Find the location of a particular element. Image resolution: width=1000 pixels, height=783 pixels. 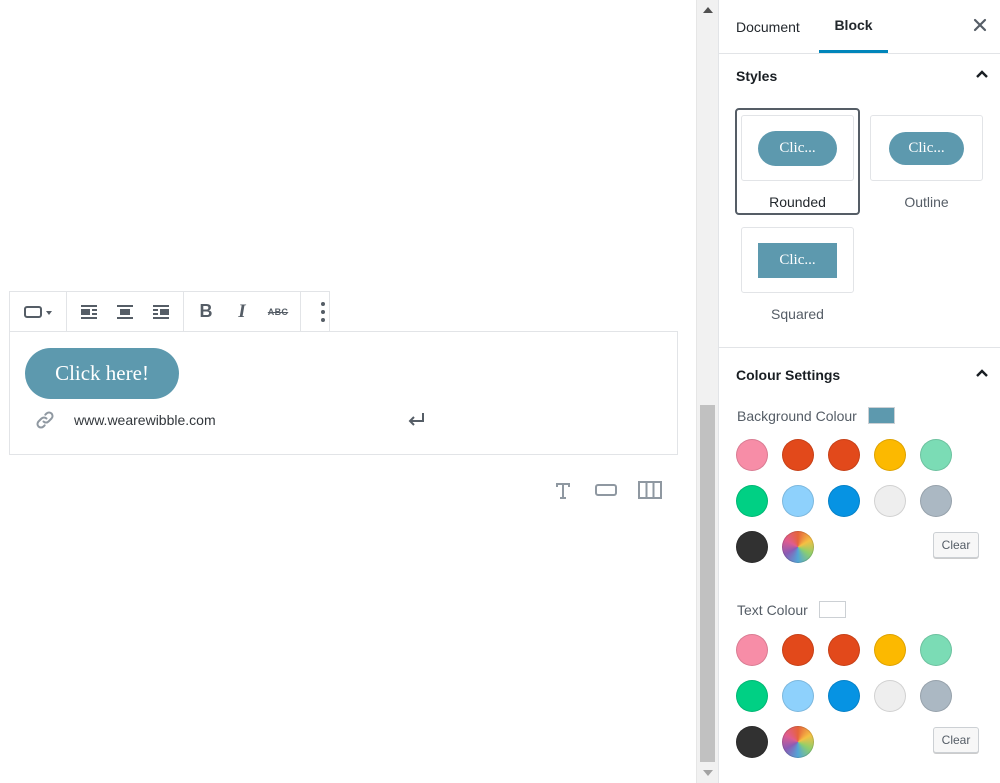

url-input: www.wearewibble.com is located at coordinates (145, 420).